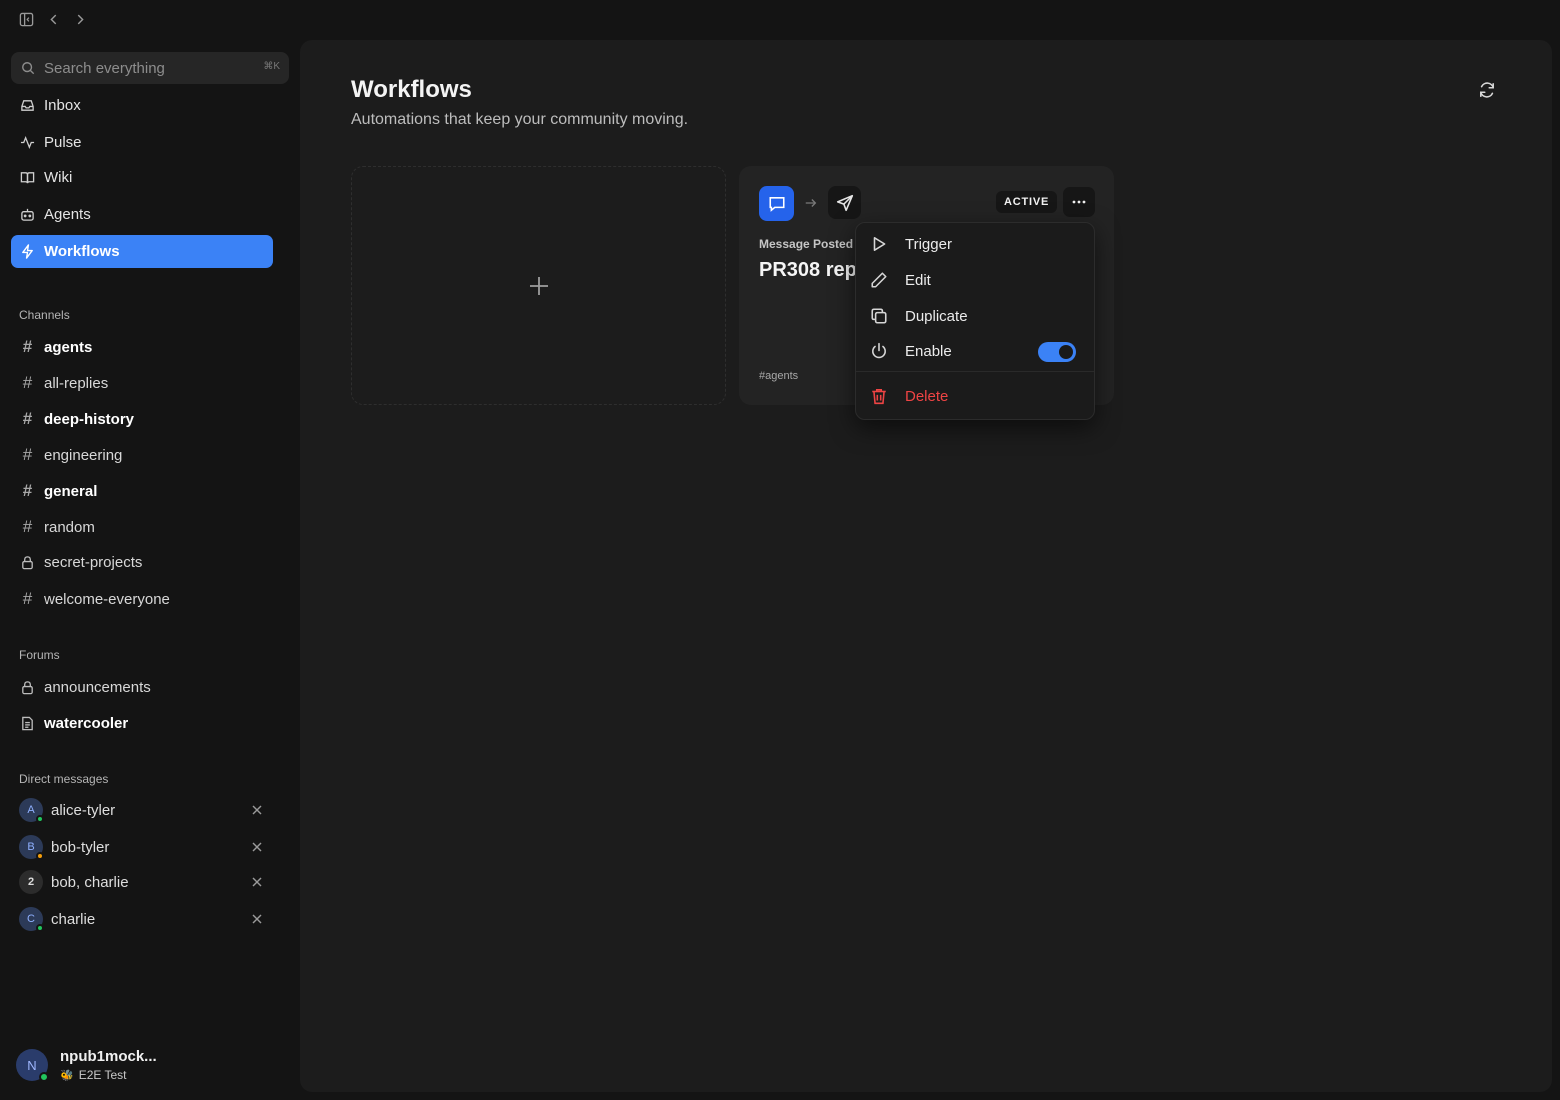 The image size is (1560, 1100). Describe the element at coordinates (58, 177) in the screenshot. I see `nav-label: Wiki` at that location.